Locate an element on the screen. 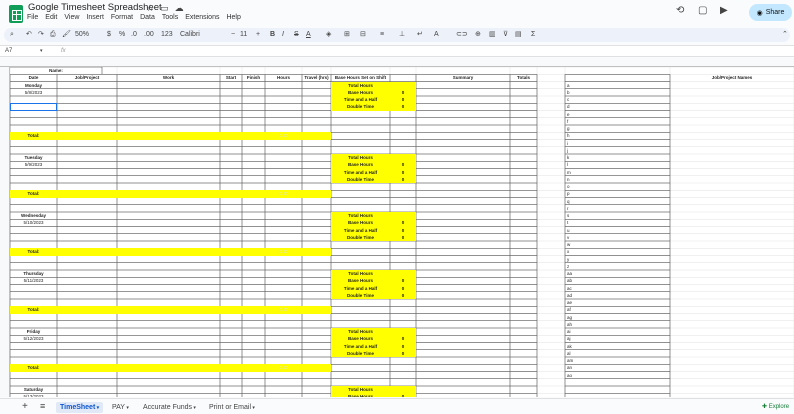 This screenshot has width=794, height=414. column-header-label: Finish is located at coordinates (253, 77).